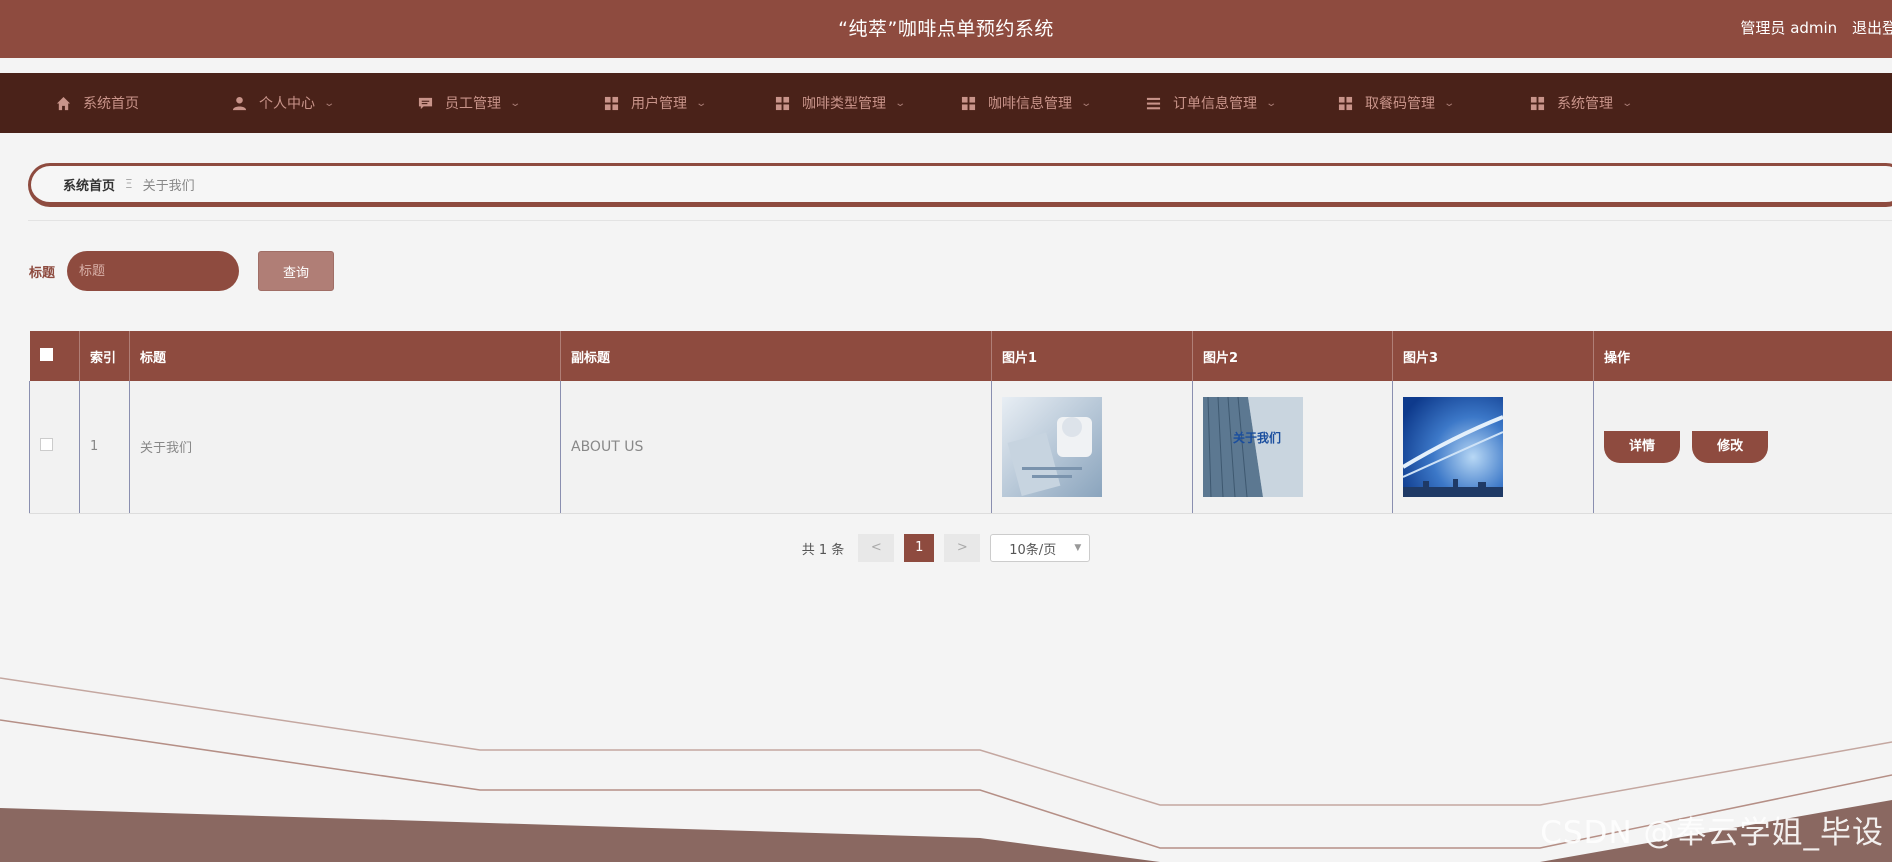 This screenshot has height=862, width=1892. What do you see at coordinates (239, 103) in the screenshot?
I see `user-icon` at bounding box center [239, 103].